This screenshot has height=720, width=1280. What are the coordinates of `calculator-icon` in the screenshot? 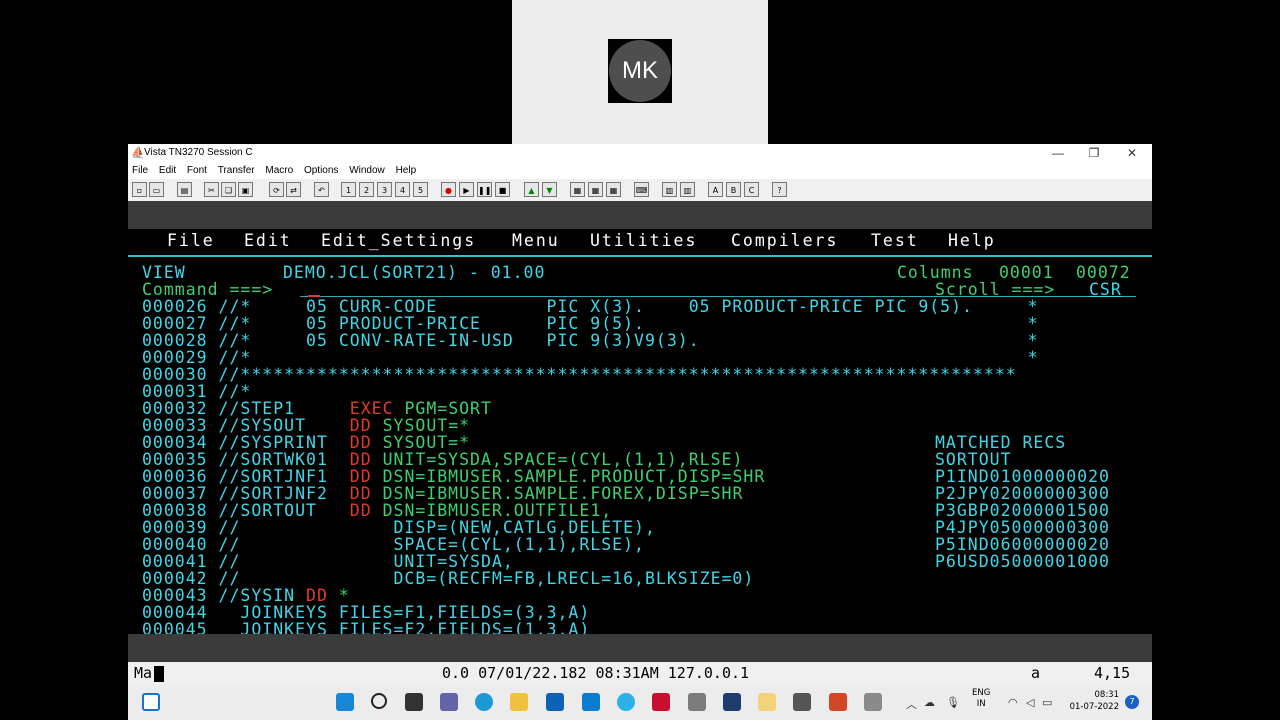 It's located at (802, 702).